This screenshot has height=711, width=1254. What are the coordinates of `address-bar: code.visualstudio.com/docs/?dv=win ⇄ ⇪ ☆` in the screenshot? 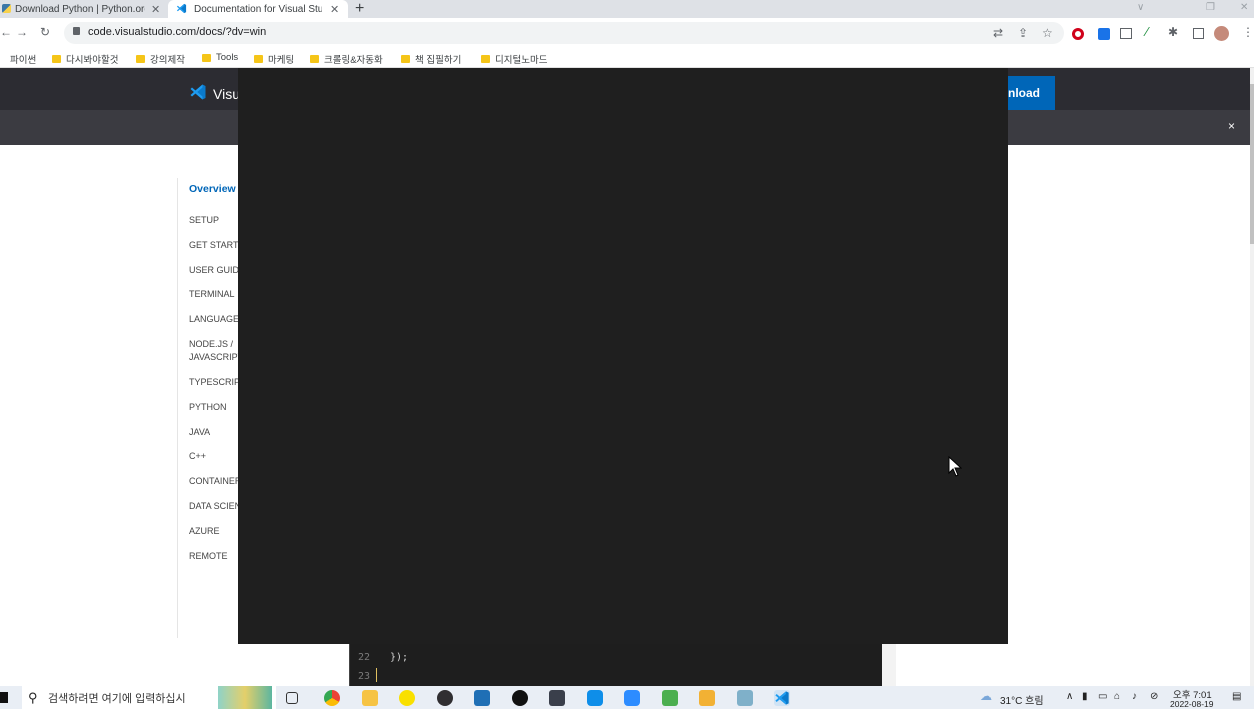 It's located at (564, 33).